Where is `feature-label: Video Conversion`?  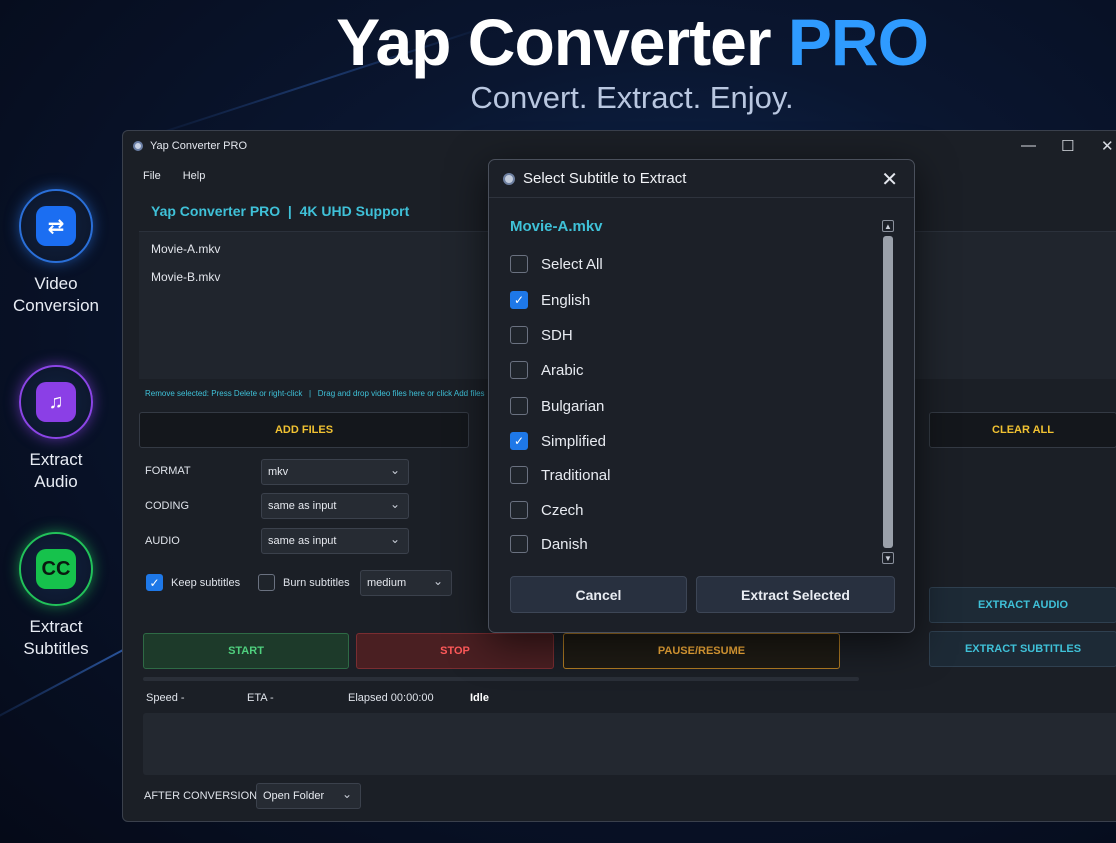 feature-label: Video Conversion is located at coordinates (56, 295).